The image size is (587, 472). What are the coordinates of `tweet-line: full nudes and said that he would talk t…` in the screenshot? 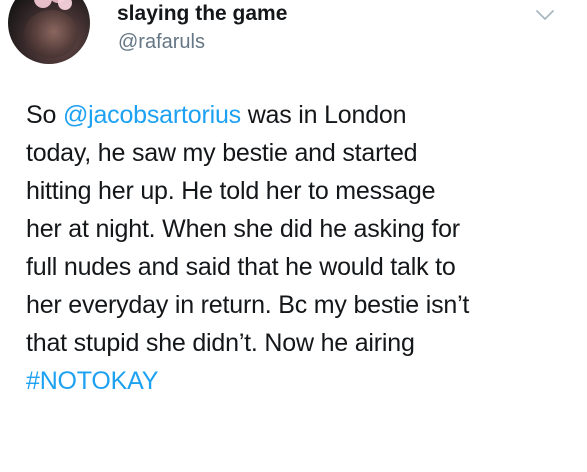 It's located at (241, 267).